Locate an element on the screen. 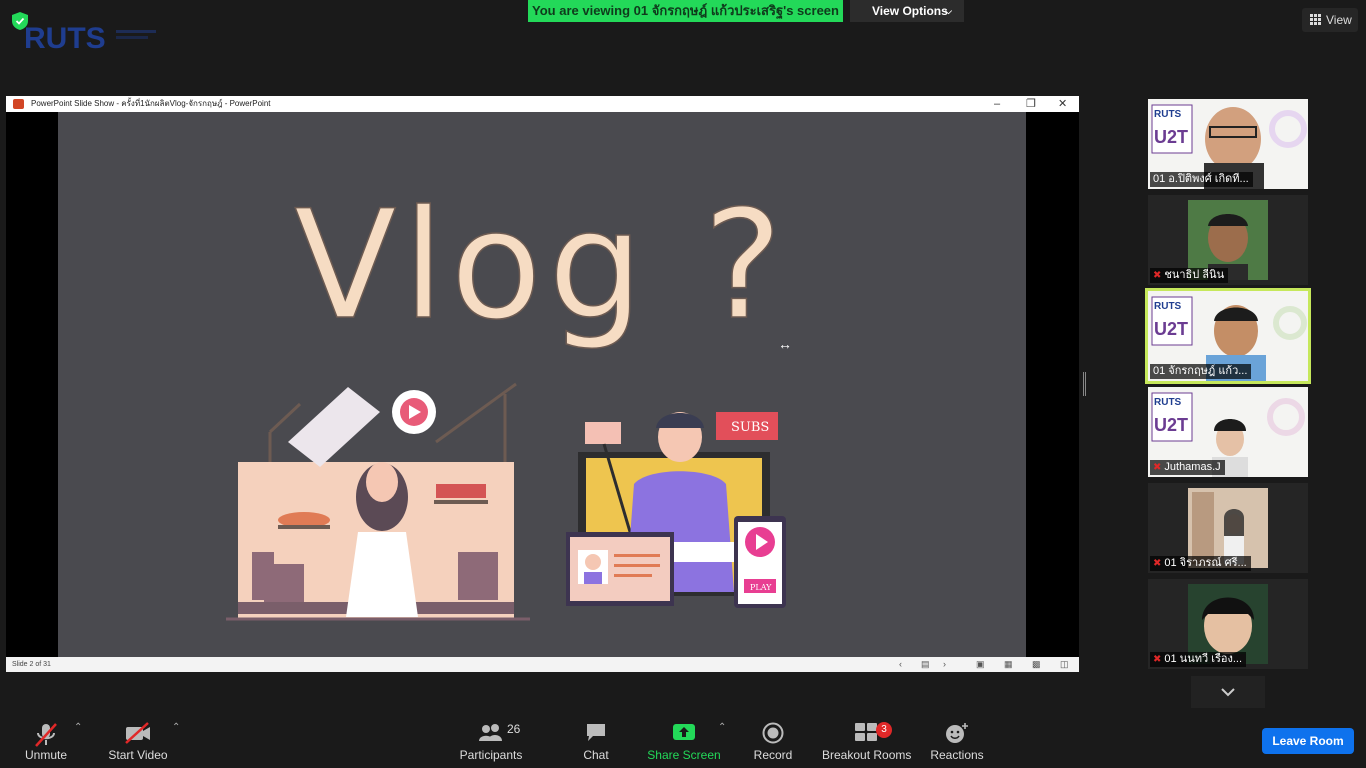  reactions-smiley-icon is located at coordinates (957, 733).